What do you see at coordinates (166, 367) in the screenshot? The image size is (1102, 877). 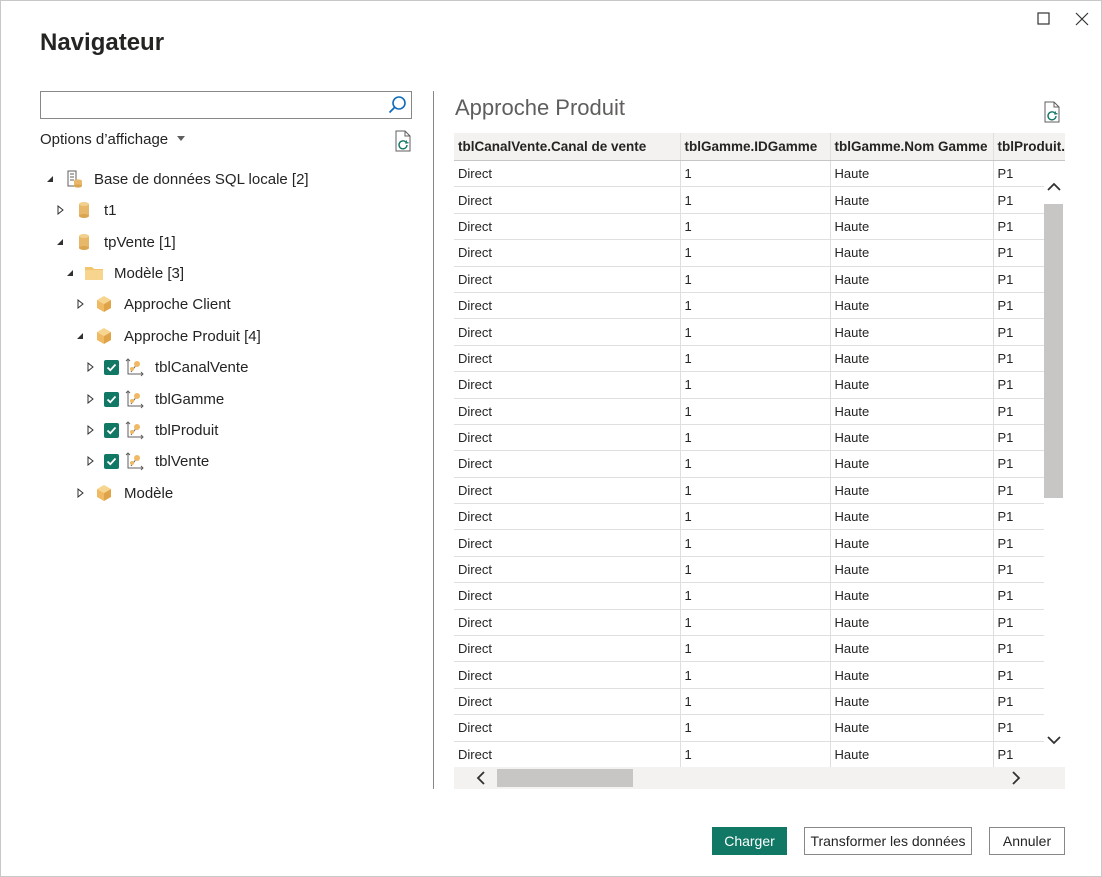 I see `tree-item-tblcanalvente: tblCanalVente` at bounding box center [166, 367].